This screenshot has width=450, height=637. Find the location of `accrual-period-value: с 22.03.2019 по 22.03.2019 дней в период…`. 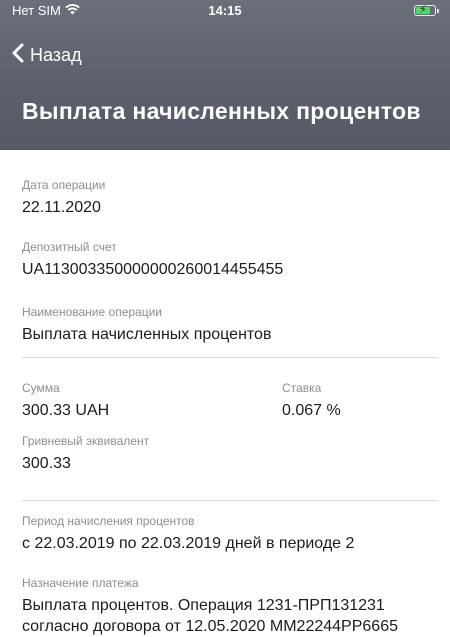

accrual-period-value: с 22.03.2019 по 22.03.2019 дней в период… is located at coordinates (188, 543).